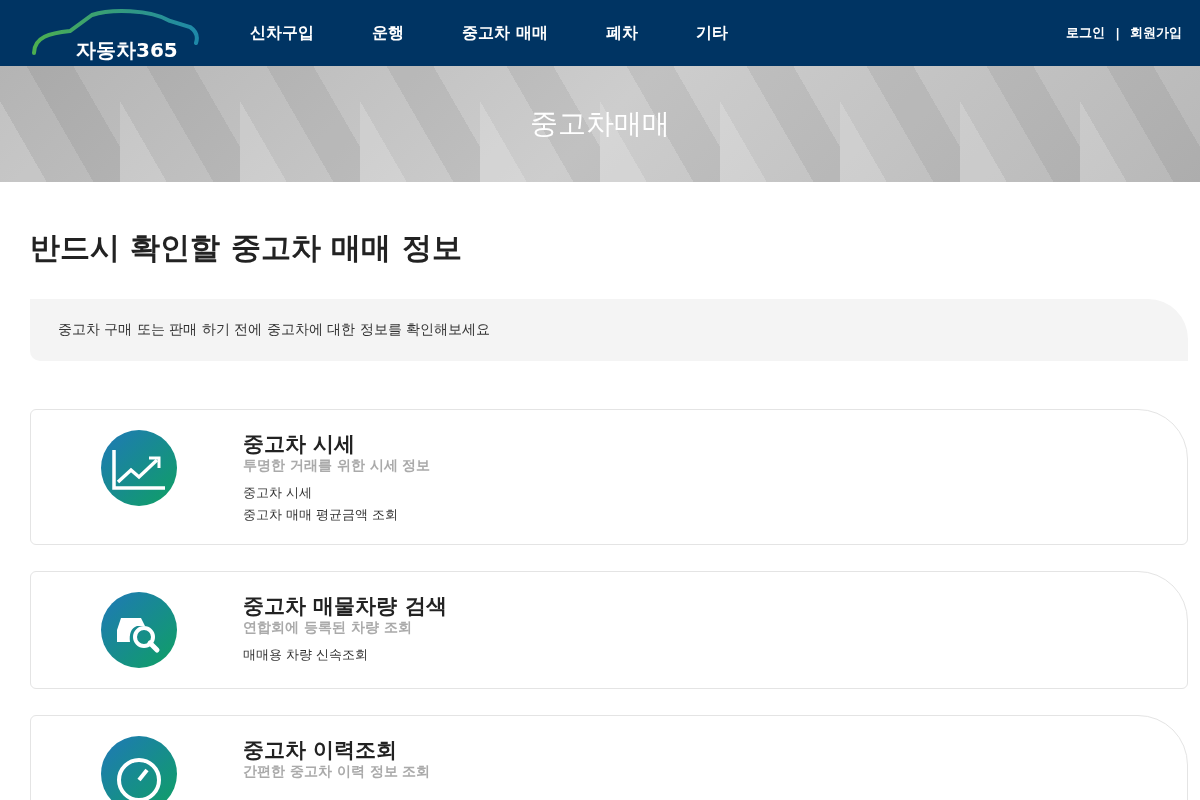  I want to click on line-chart-icon, so click(139, 468).